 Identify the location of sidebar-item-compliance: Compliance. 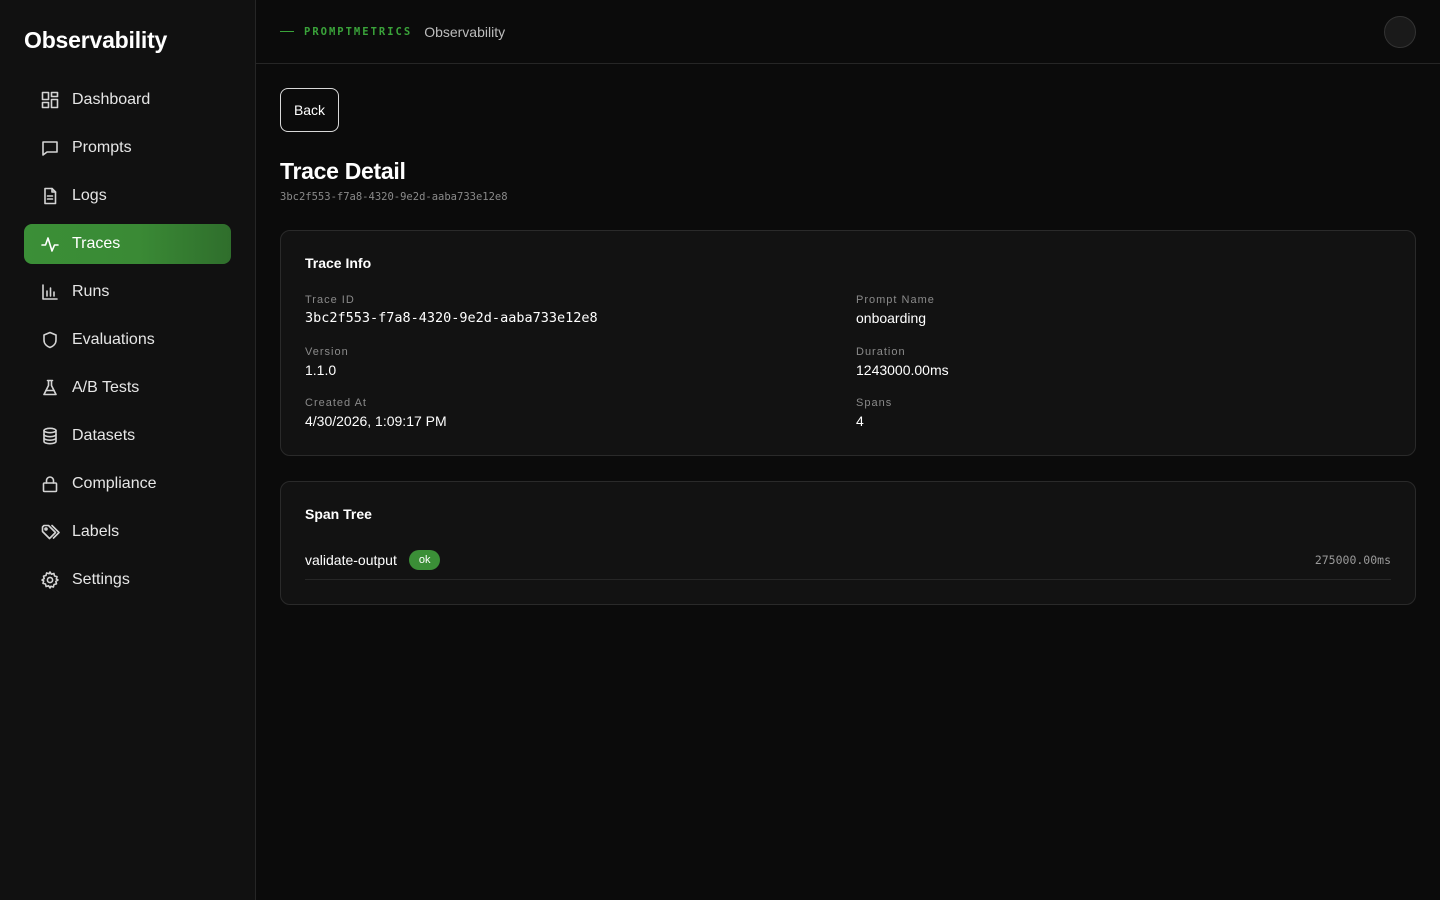
(127, 484).